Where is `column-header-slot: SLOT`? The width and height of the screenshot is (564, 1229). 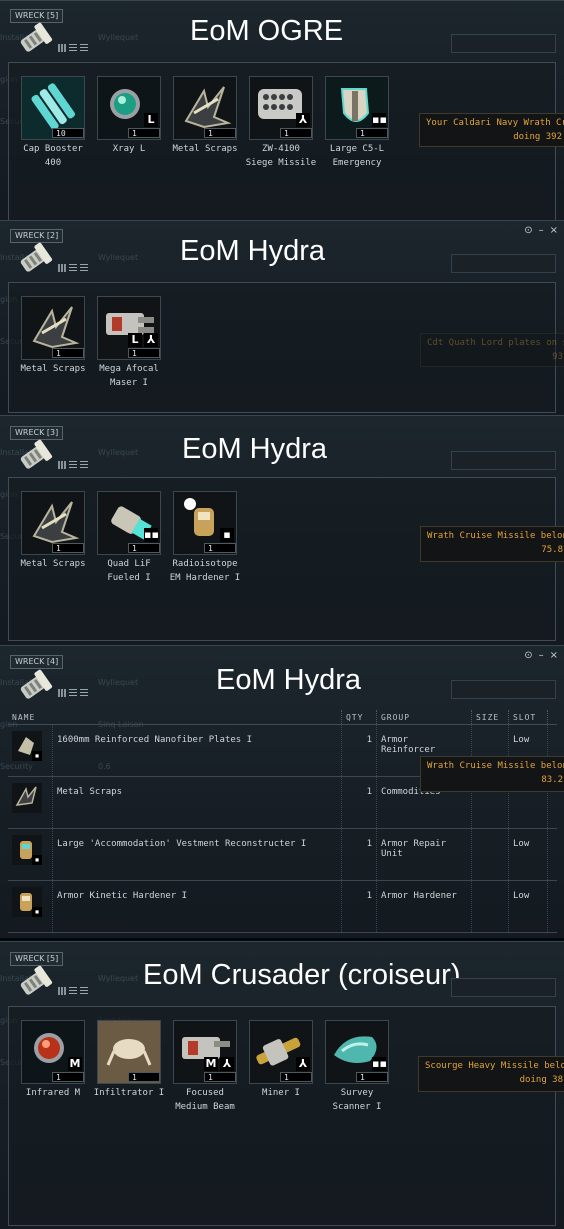
column-header-slot: SLOT is located at coordinates (528, 717).